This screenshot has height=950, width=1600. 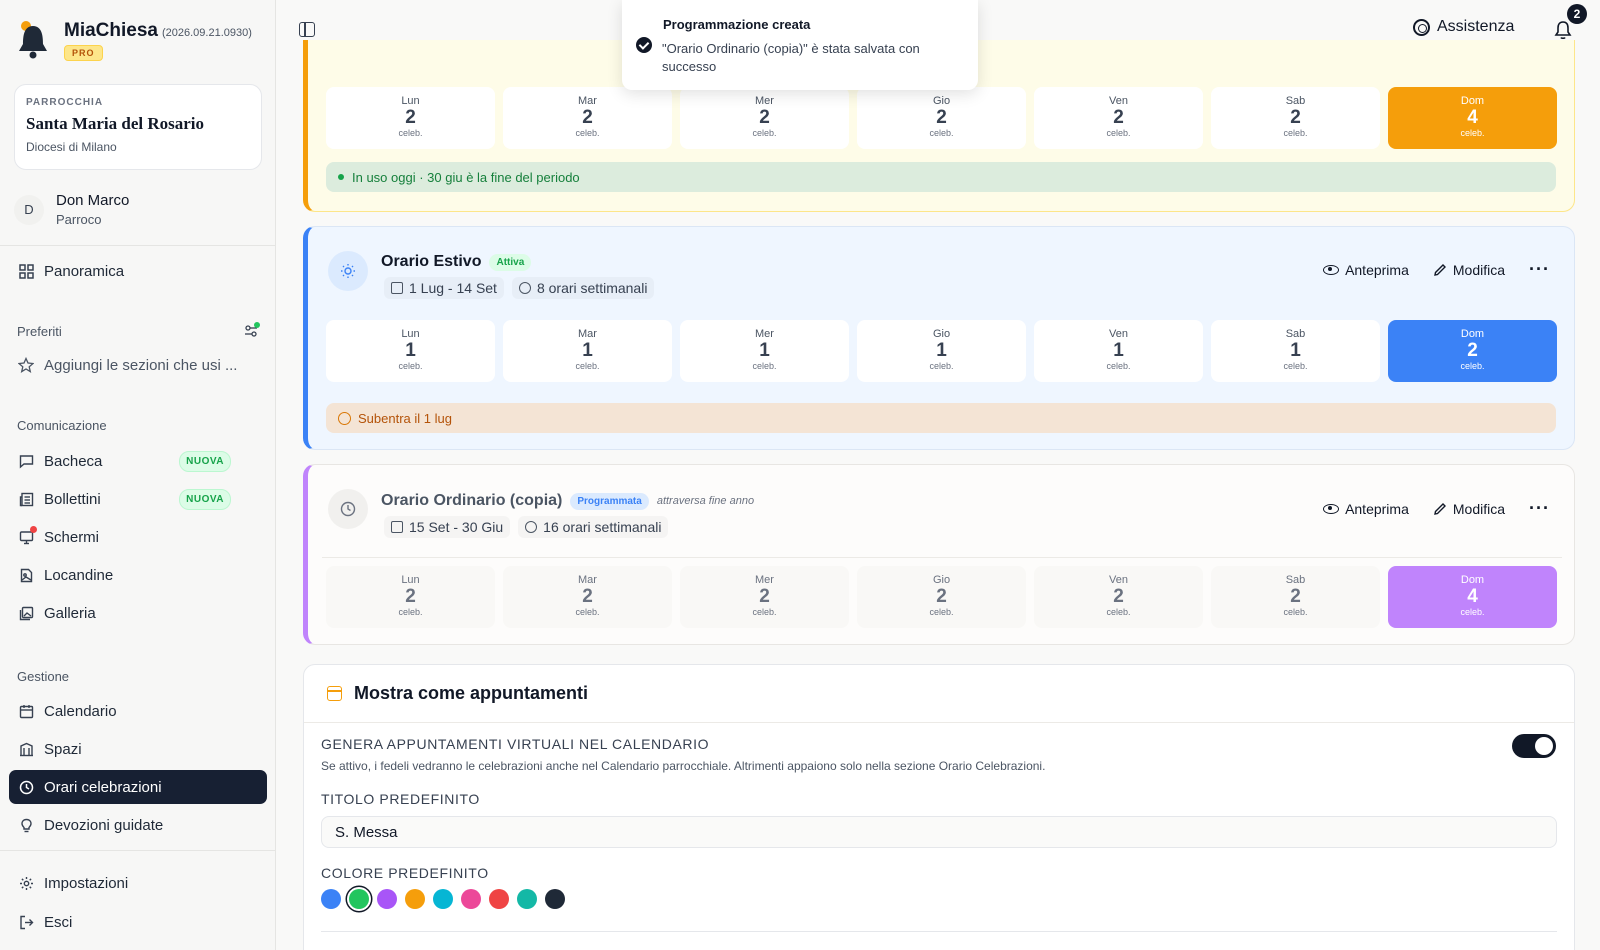 I want to click on sidebar-item-spazi: Spazi, so click(x=138, y=749).